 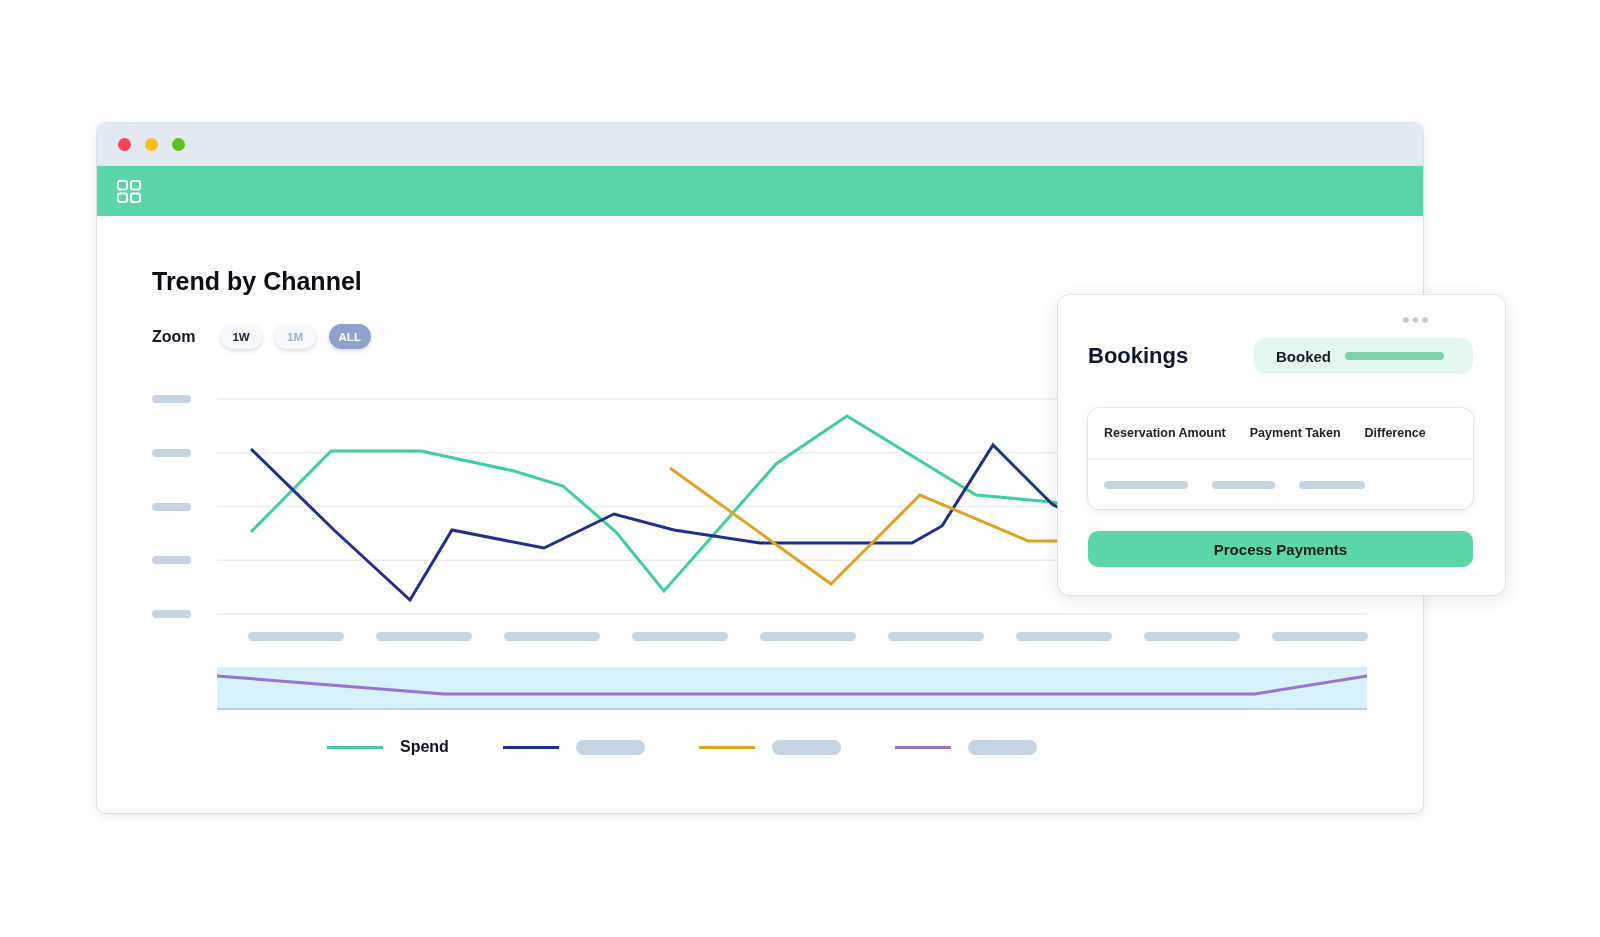 I want to click on window-close-icon, so click(x=124, y=144).